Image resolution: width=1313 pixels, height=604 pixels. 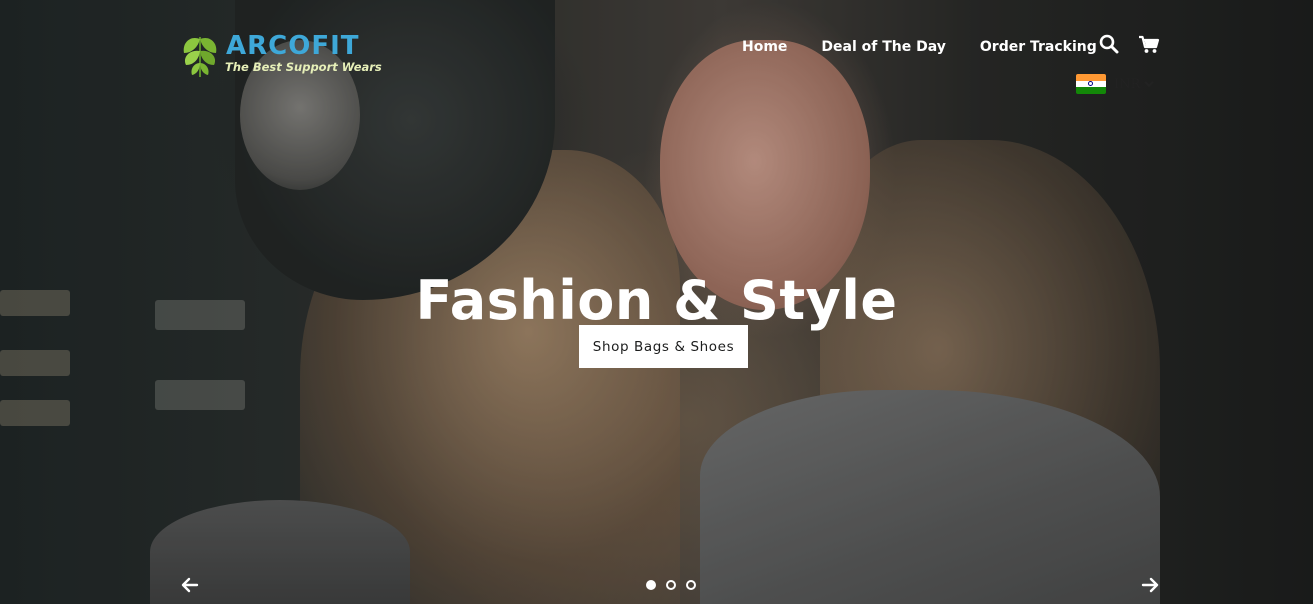 I want to click on currency-code: INR, so click(x=1127, y=84).